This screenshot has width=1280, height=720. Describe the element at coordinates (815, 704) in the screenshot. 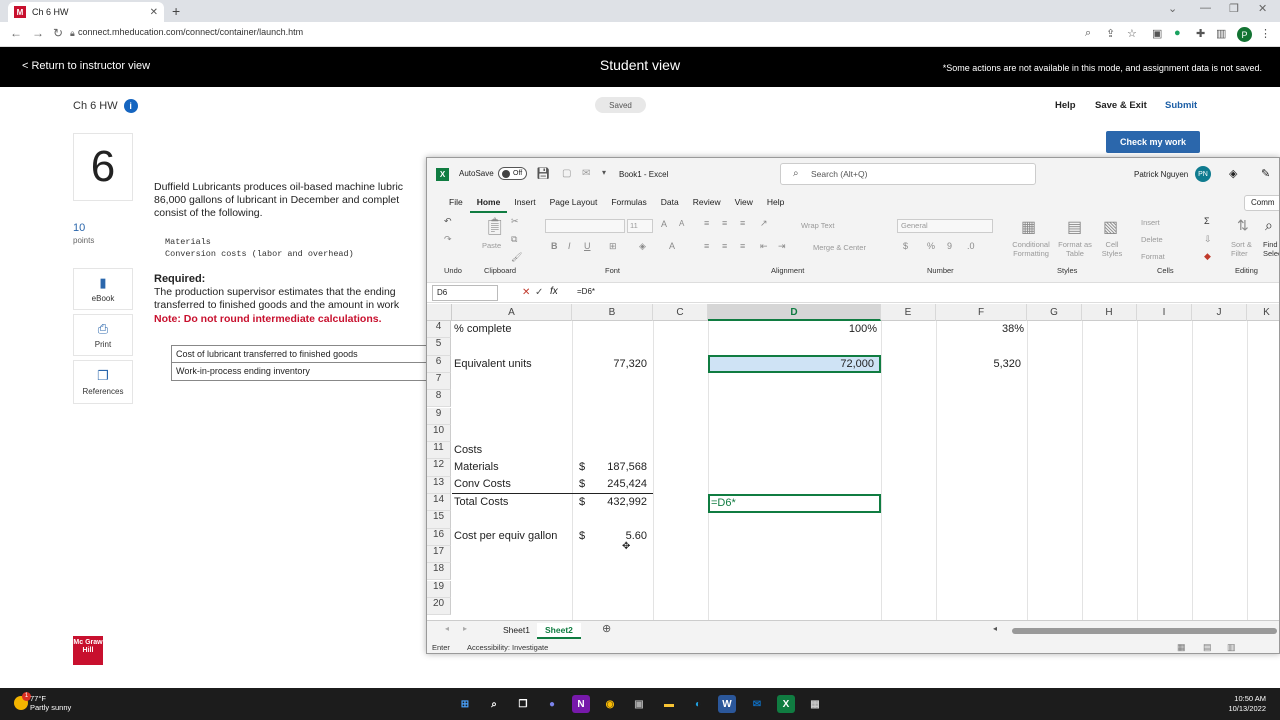

I see `calculator-icon: ▦` at that location.